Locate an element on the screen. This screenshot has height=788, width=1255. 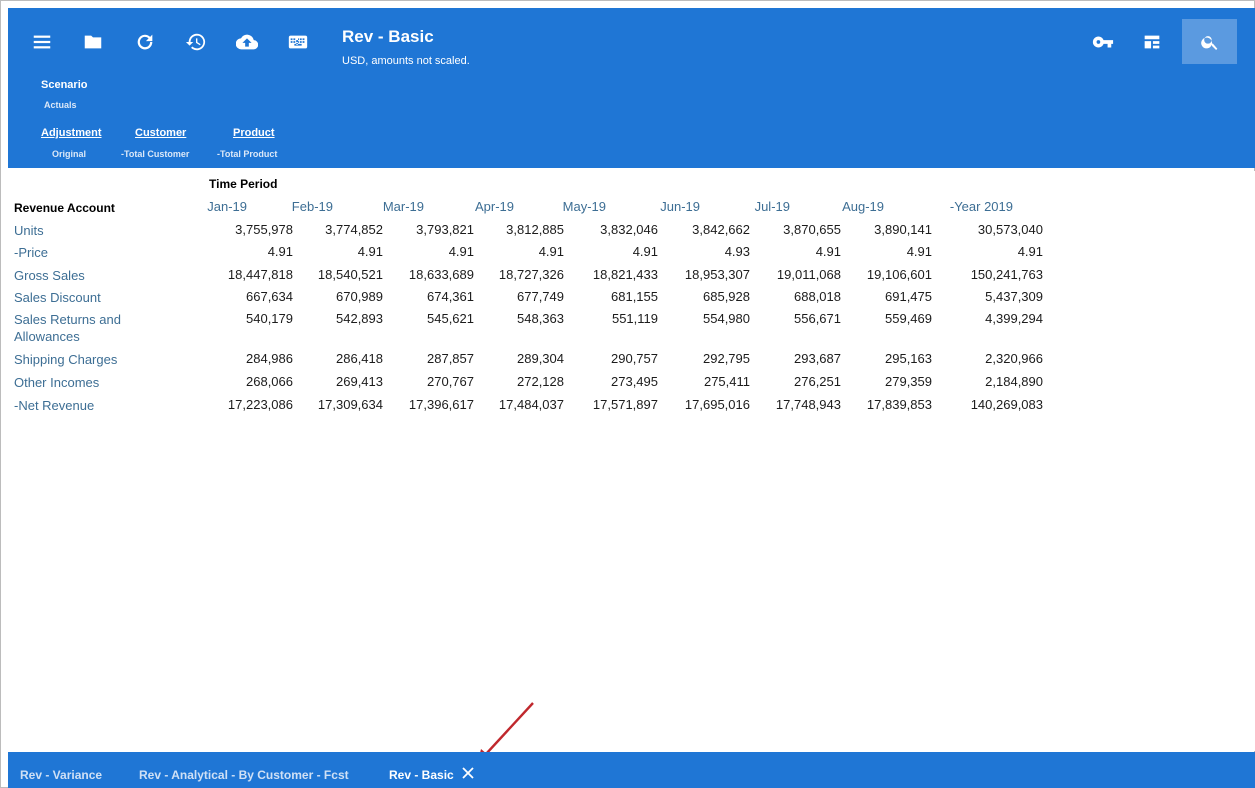
refresh-icon is located at coordinates (145, 42).